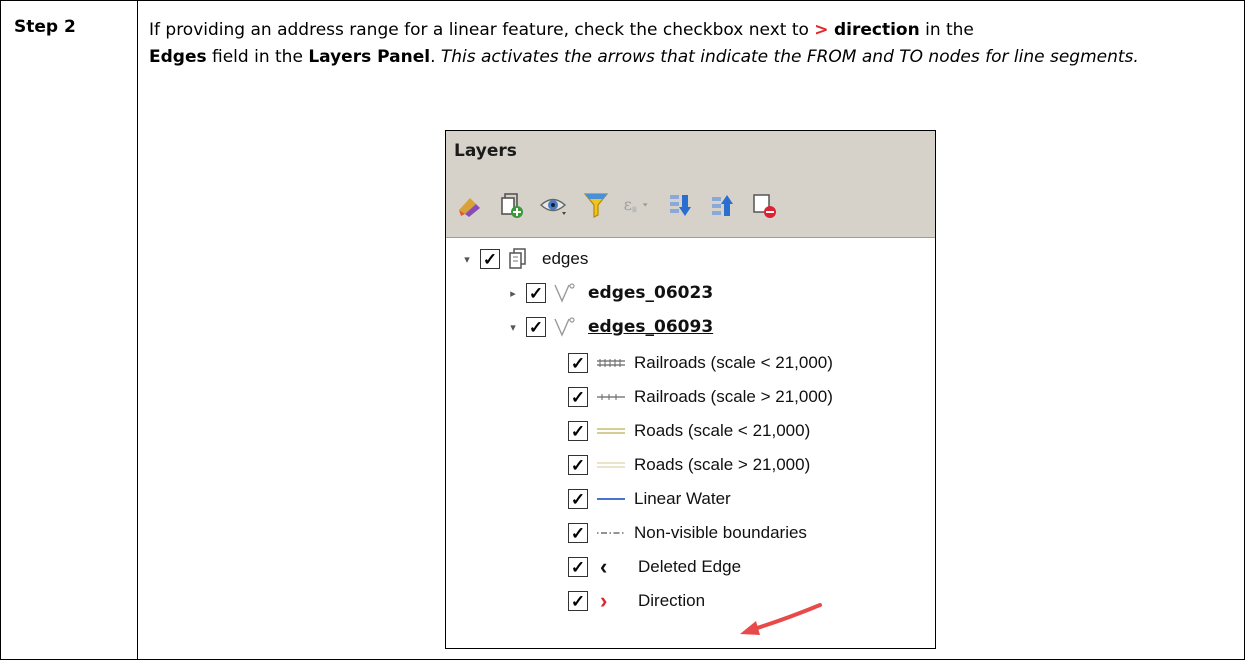 The height and width of the screenshot is (660, 1247). What do you see at coordinates (612, 465) in the screenshot?
I see `road-light-symbol` at bounding box center [612, 465].